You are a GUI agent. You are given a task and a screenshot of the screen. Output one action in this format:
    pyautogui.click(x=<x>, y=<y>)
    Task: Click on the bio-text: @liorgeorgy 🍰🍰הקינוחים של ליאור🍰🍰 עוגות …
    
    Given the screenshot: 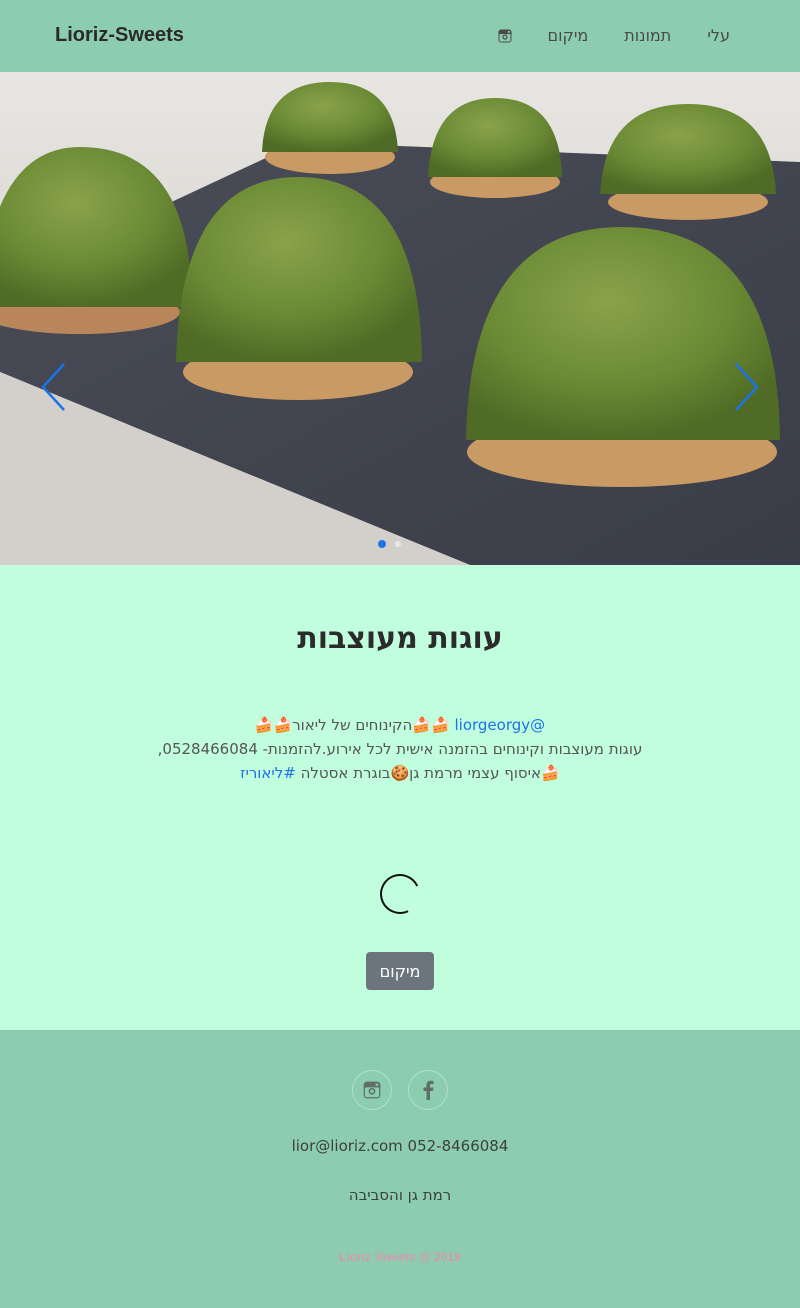 What is the action you would take?
    pyautogui.click(x=400, y=749)
    